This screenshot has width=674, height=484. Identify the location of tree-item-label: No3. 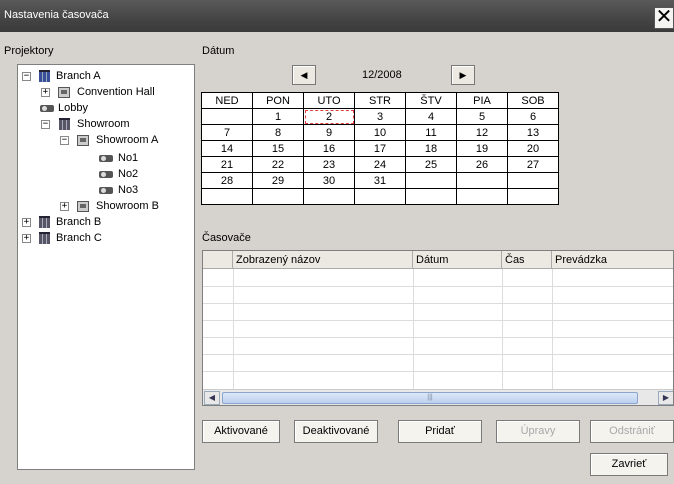
(128, 190).